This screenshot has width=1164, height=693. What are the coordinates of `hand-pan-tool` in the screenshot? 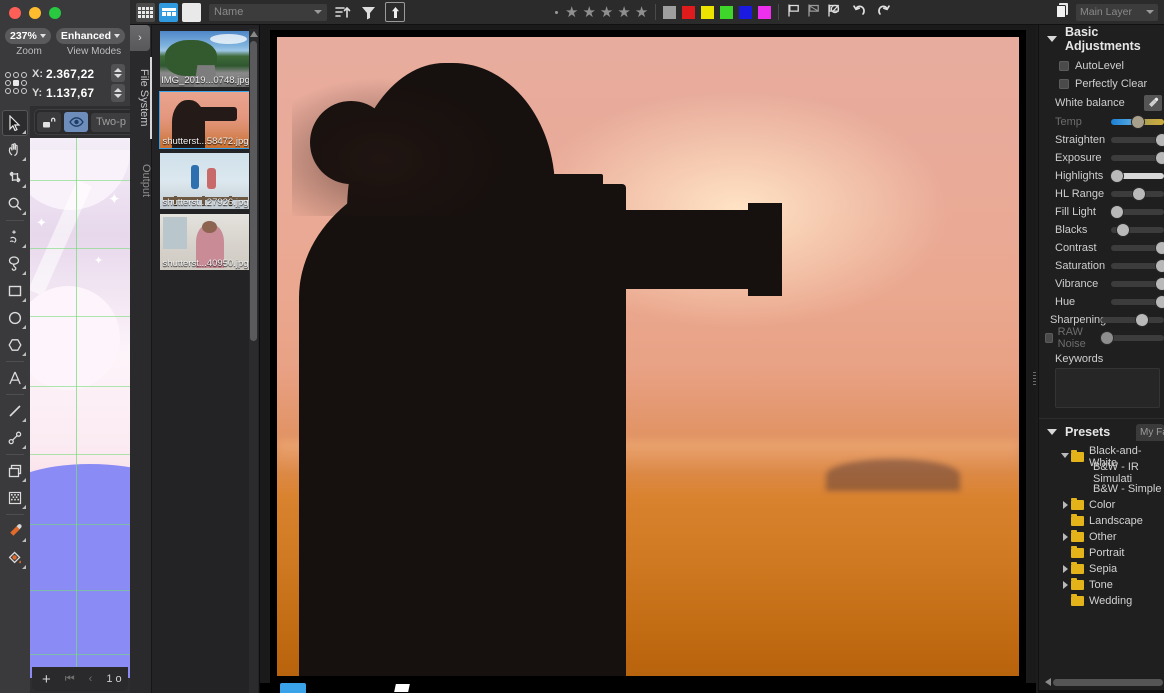 It's located at (15, 150).